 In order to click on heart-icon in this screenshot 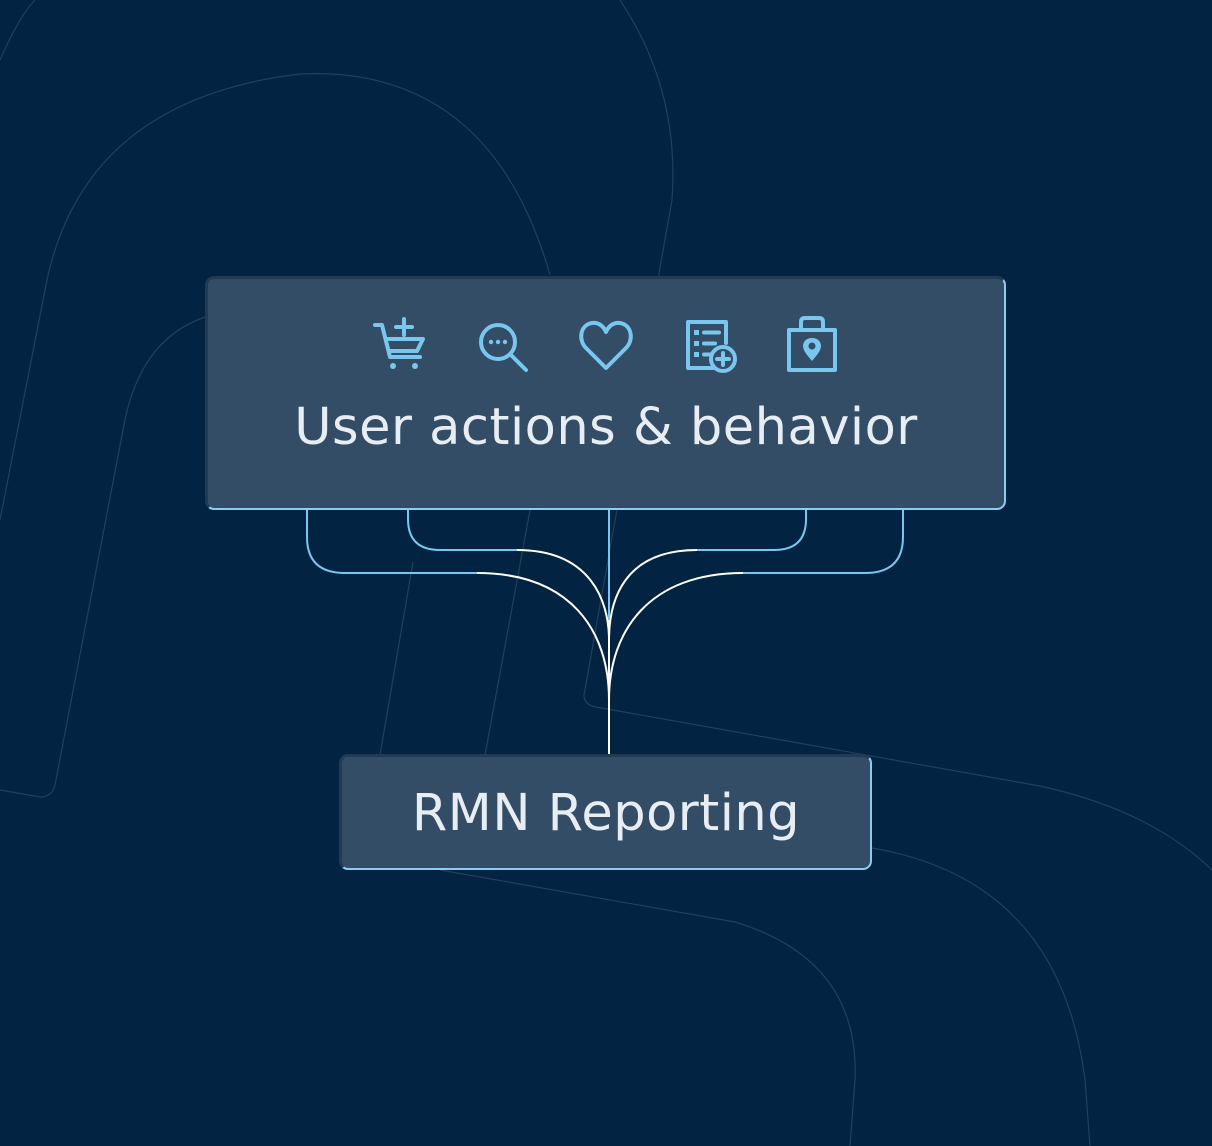, I will do `click(606, 345)`.